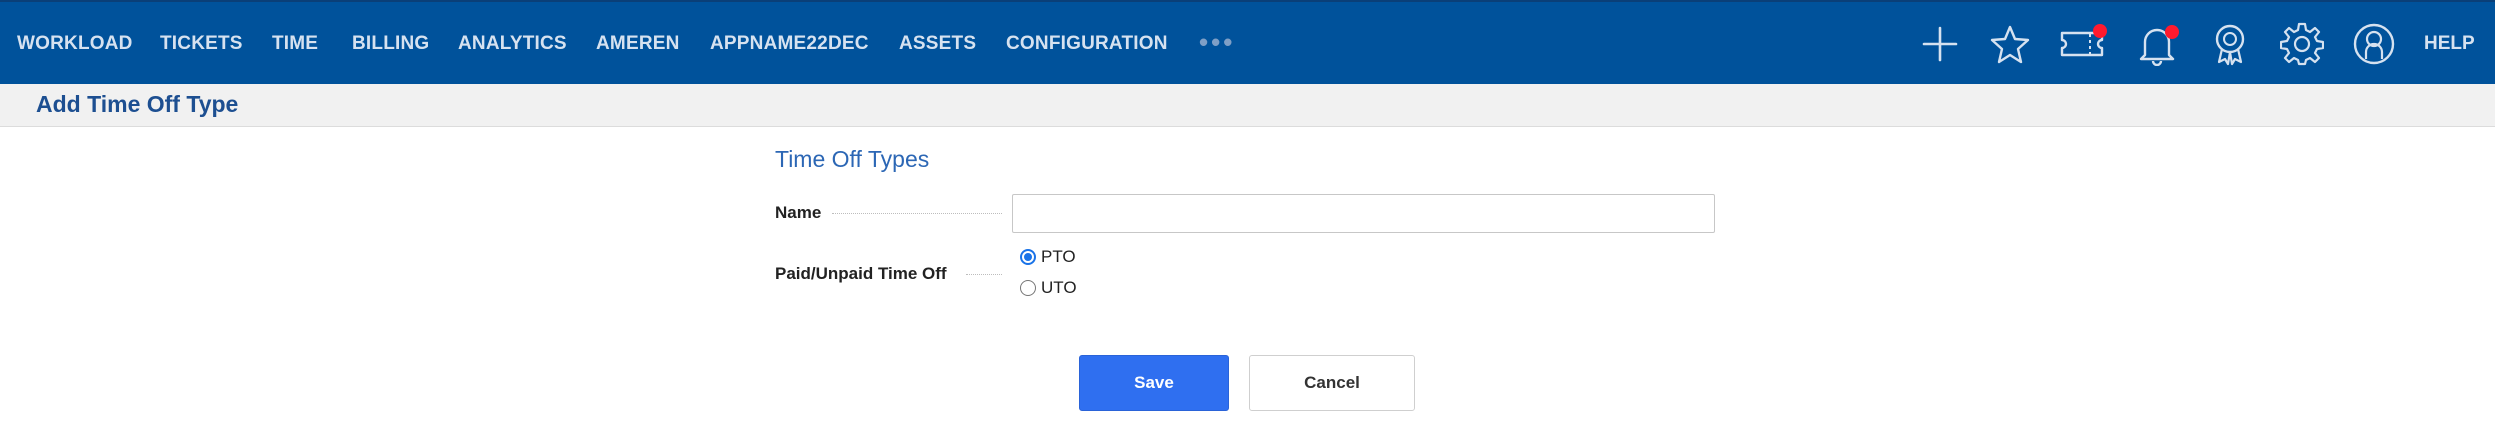 This screenshot has width=2495, height=448. I want to click on star-icon, so click(2010, 44).